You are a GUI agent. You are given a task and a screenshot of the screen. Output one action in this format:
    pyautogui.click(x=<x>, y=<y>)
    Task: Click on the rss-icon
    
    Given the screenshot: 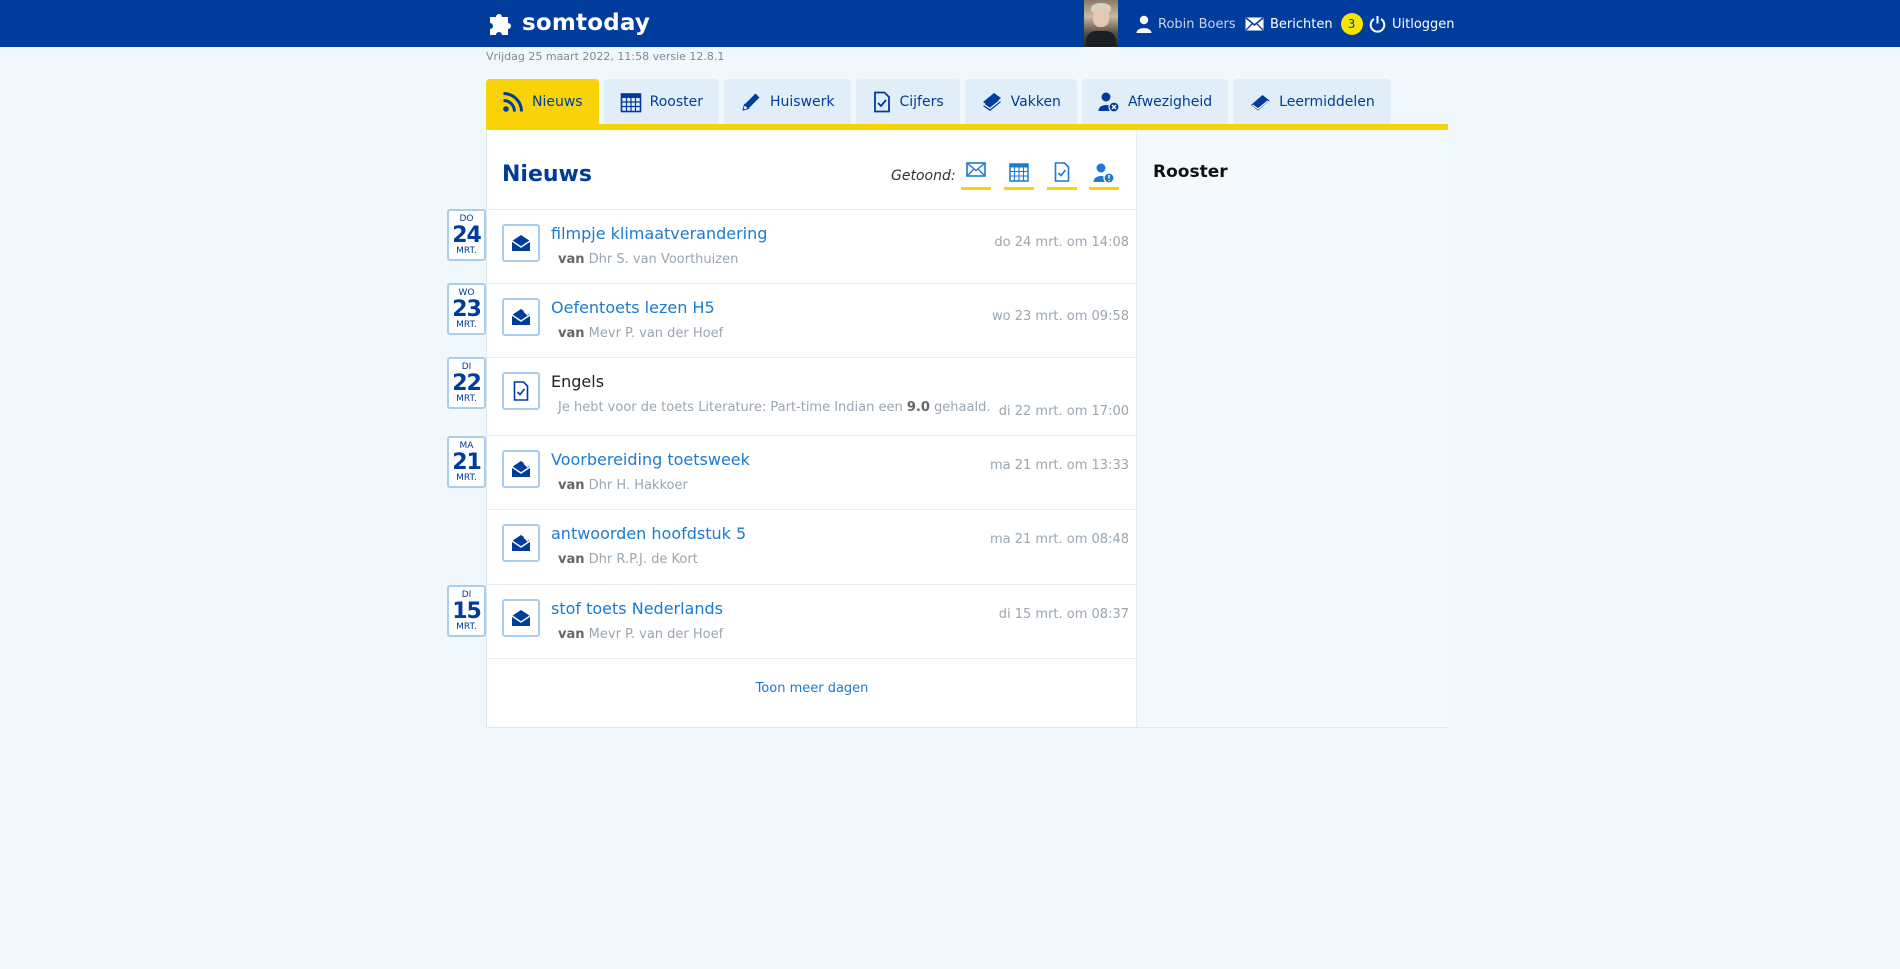 What is the action you would take?
    pyautogui.click(x=513, y=102)
    